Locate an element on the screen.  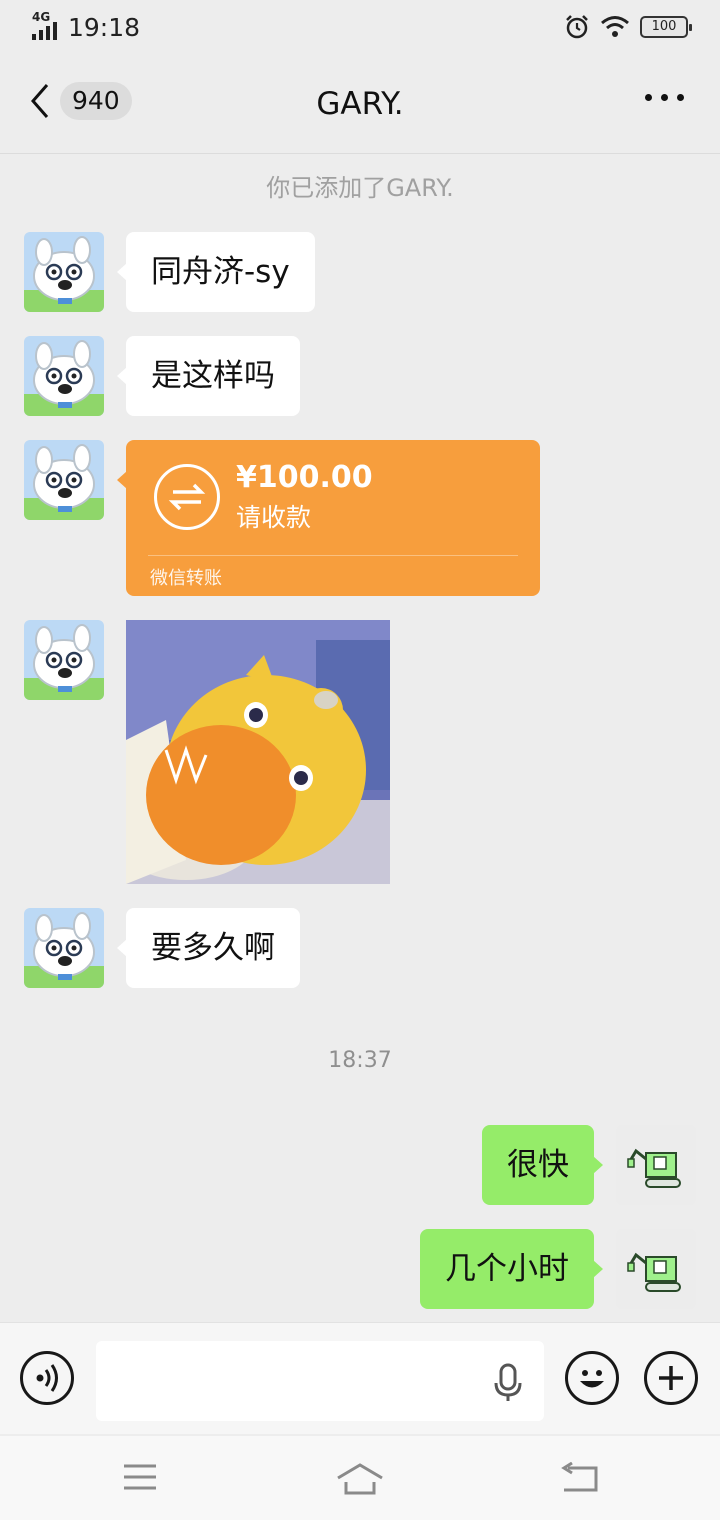
plus-icon is located at coordinates (671, 1378).